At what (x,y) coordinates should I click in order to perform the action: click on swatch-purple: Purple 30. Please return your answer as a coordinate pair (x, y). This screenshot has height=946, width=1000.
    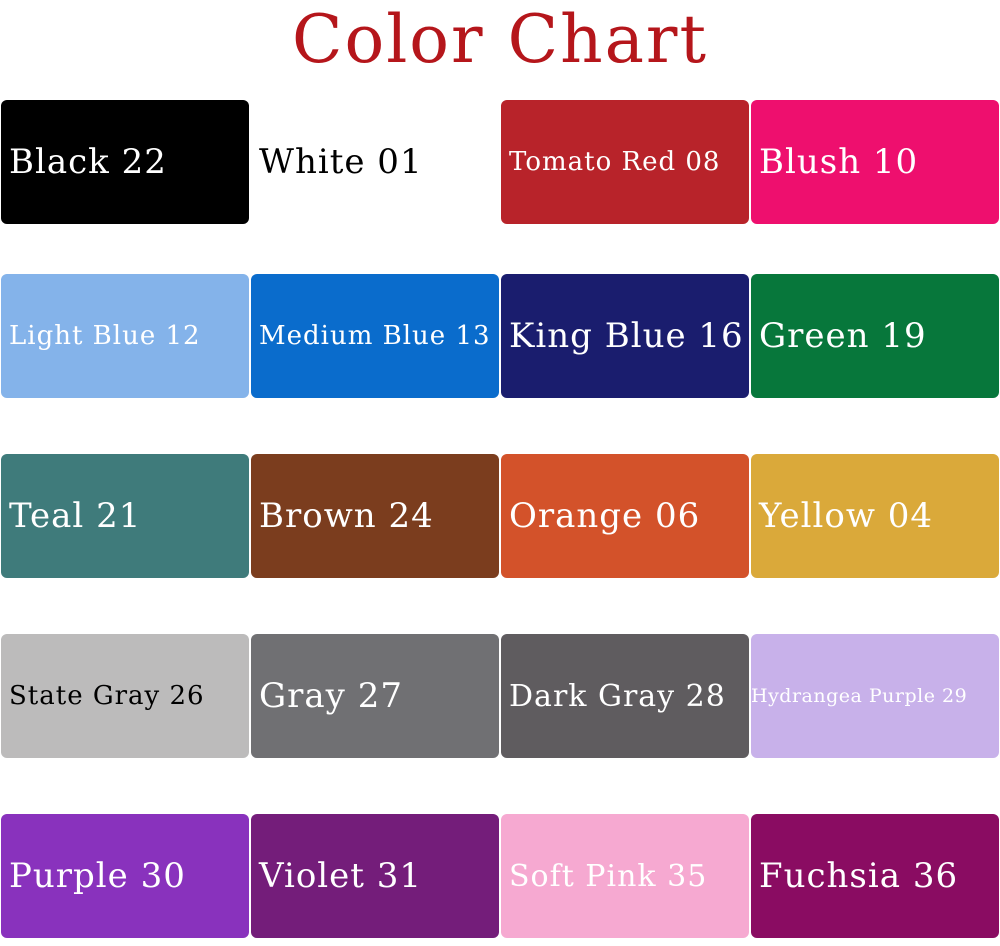
    Looking at the image, I should click on (125, 876).